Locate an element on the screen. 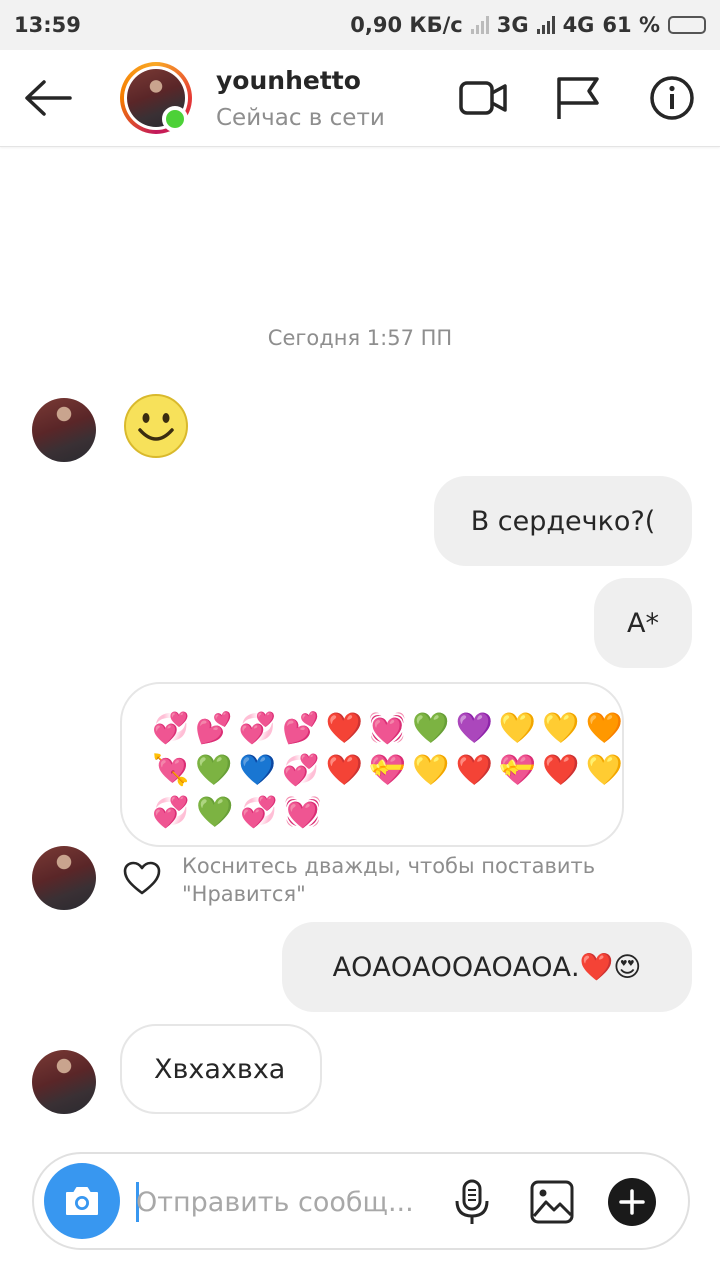  microphone-icon is located at coordinates (472, 1202).